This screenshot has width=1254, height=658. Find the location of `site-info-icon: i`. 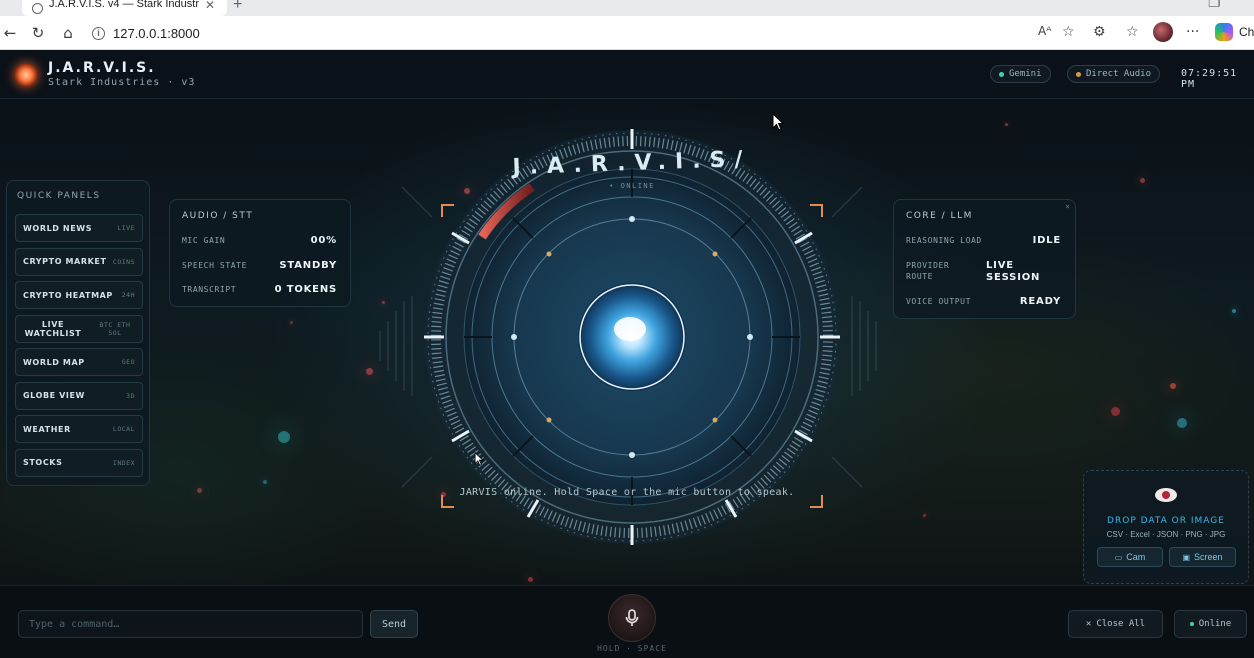

site-info-icon: i is located at coordinates (98, 33).